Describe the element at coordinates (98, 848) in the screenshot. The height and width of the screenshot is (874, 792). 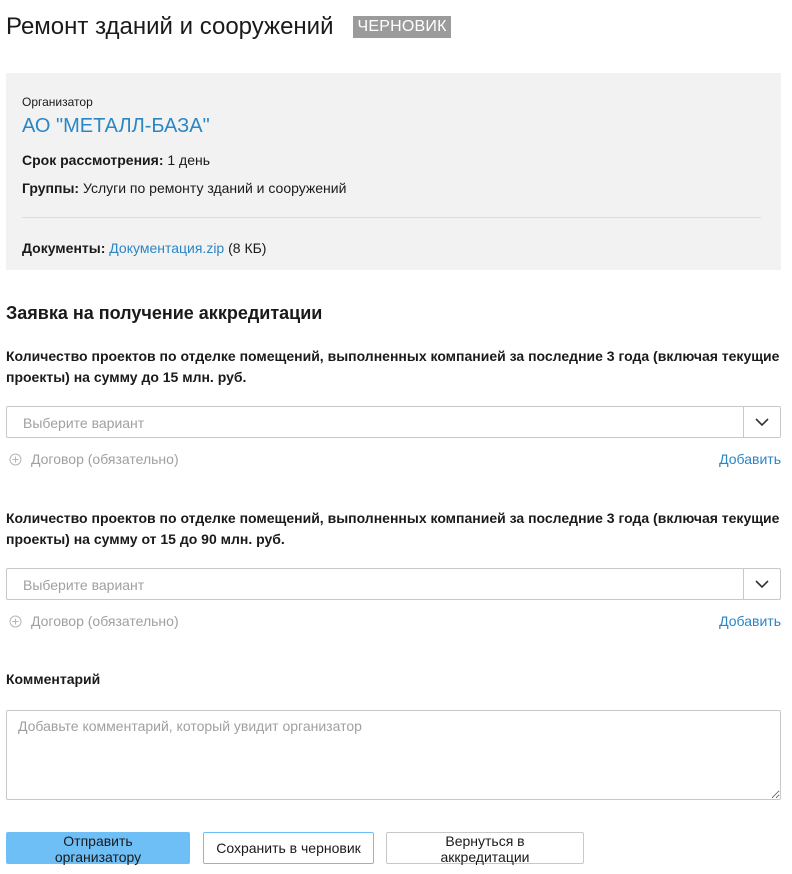
I see `submit-to-organizer-button: Отправить организатору` at that location.